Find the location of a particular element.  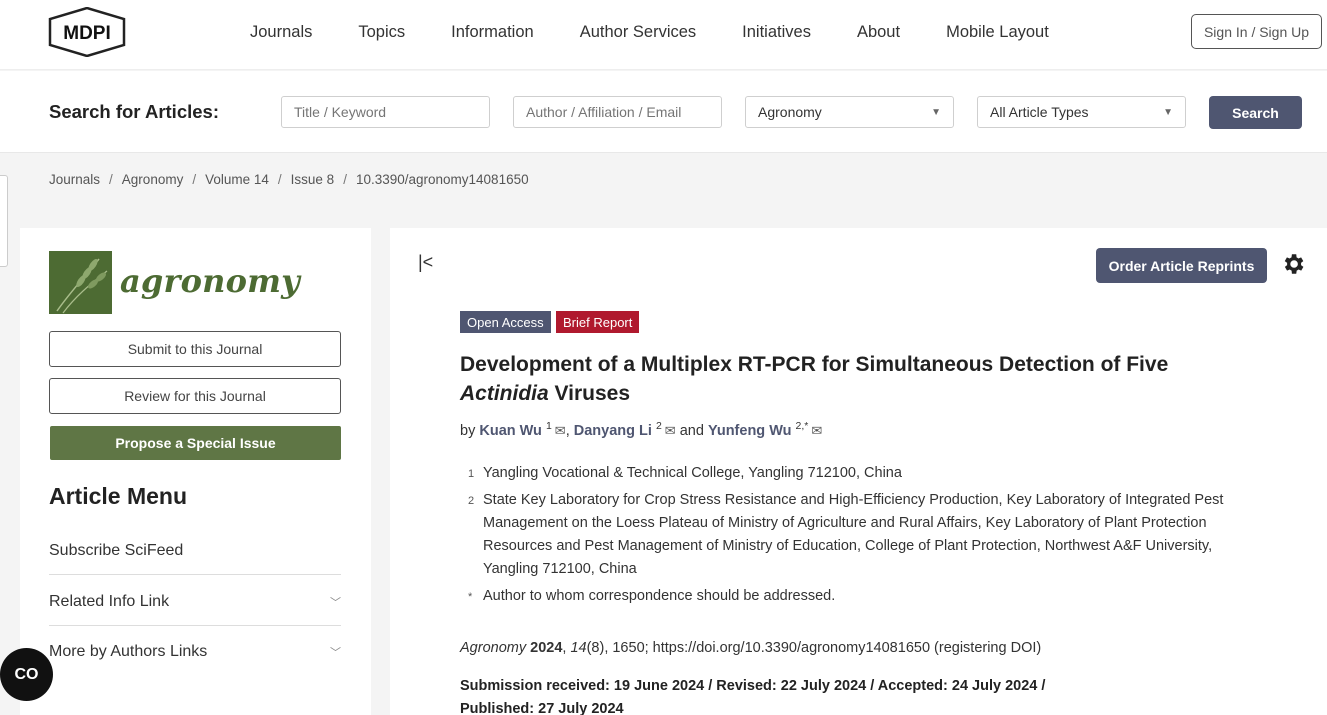

author-sup: 2 is located at coordinates (658, 426).